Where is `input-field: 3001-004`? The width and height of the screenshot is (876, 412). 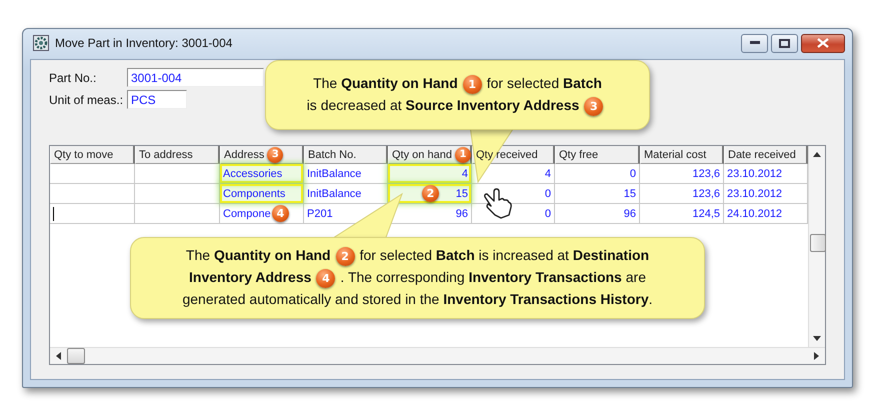
input-field: 3001-004 is located at coordinates (195, 77).